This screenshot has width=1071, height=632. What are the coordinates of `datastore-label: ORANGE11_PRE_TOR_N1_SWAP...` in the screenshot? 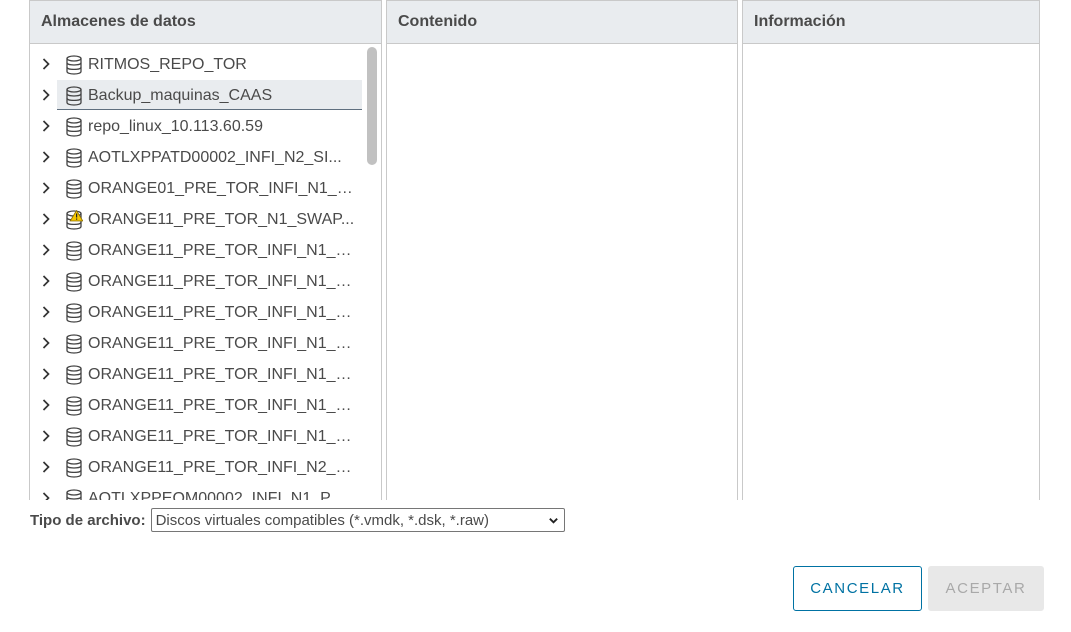 It's located at (221, 219).